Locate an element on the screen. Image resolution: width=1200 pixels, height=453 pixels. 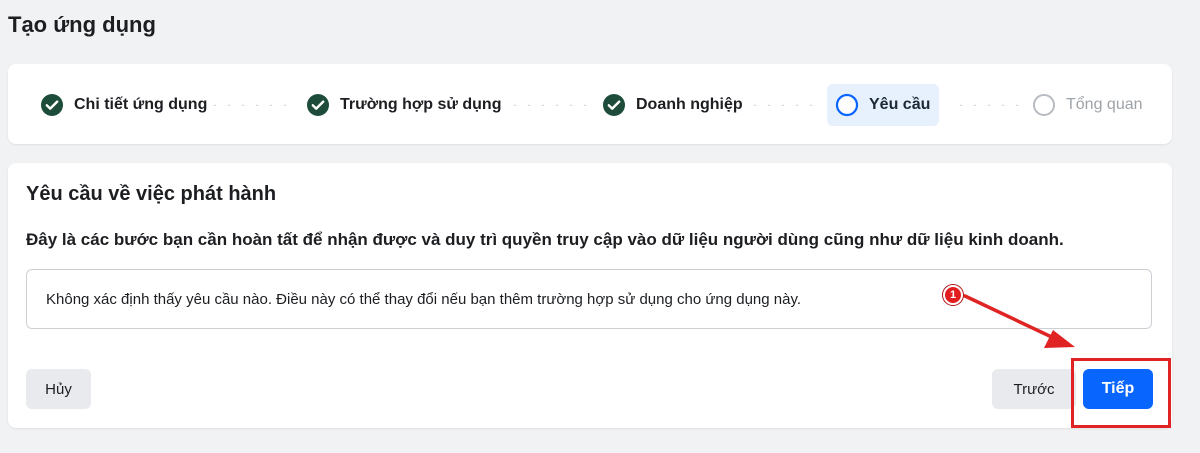
step-use-case: Trường hợp sử dụng is located at coordinates (403, 105).